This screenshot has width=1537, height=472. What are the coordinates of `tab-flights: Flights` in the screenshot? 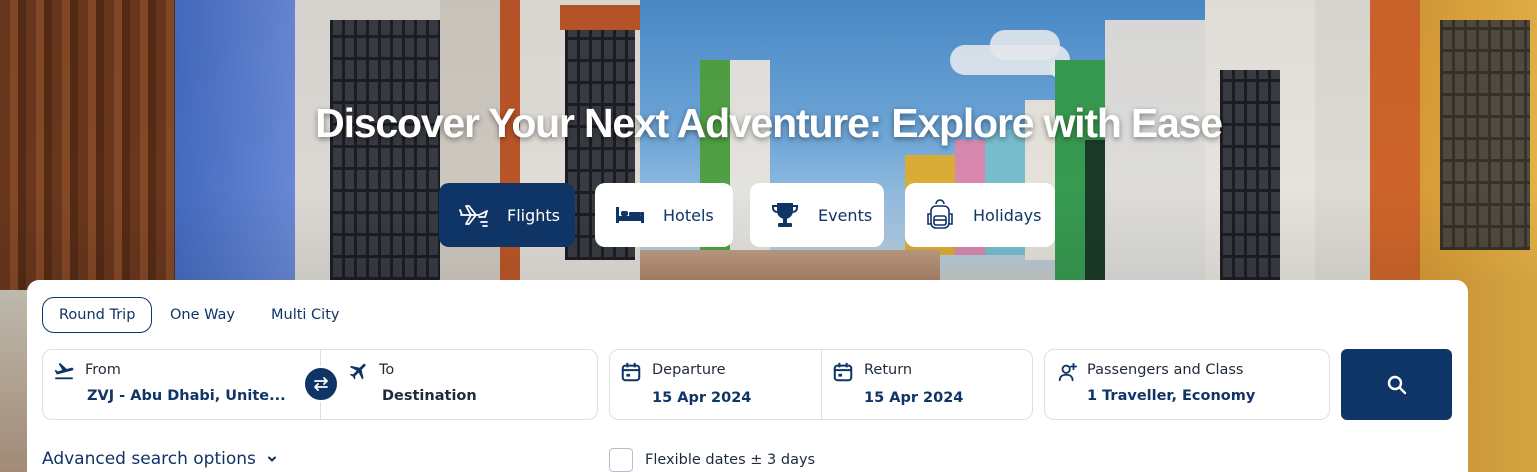 It's located at (507, 215).